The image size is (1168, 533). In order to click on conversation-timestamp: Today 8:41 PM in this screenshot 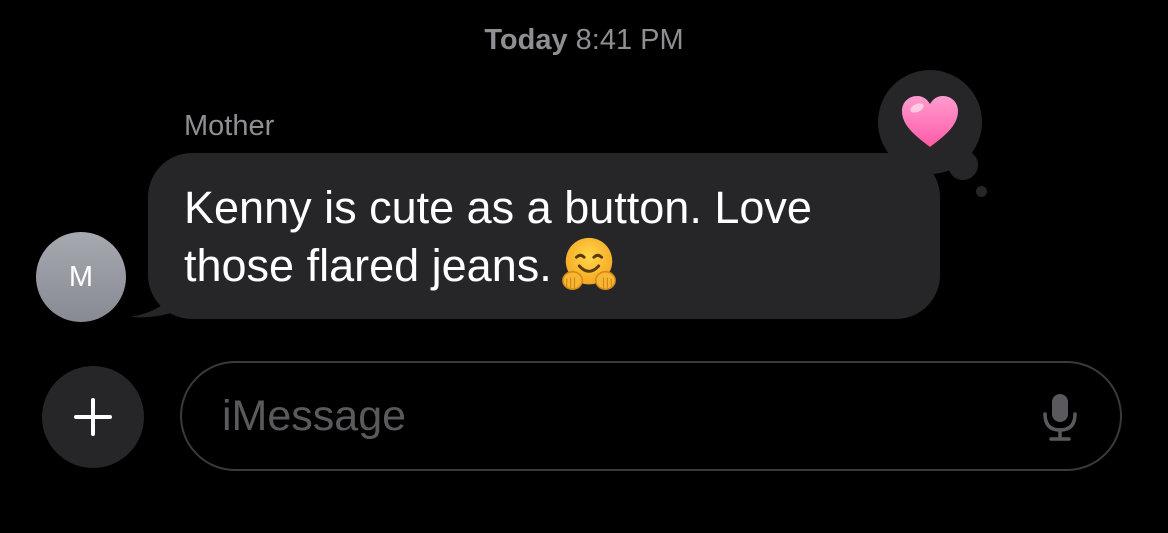, I will do `click(584, 40)`.